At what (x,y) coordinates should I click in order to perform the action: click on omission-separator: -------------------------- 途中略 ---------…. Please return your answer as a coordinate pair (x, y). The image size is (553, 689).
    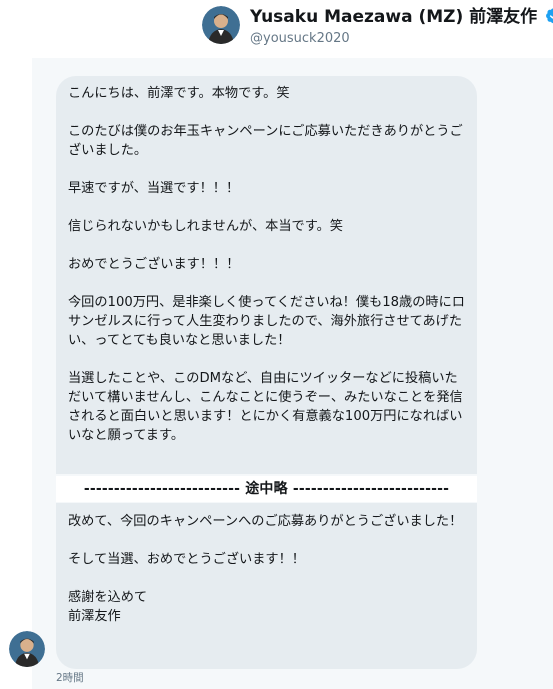
    Looking at the image, I should click on (266, 489).